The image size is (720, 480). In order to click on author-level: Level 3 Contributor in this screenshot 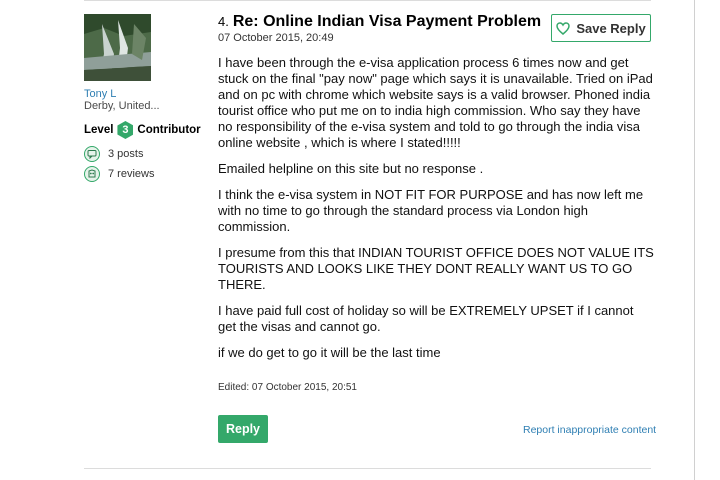, I will do `click(142, 130)`.